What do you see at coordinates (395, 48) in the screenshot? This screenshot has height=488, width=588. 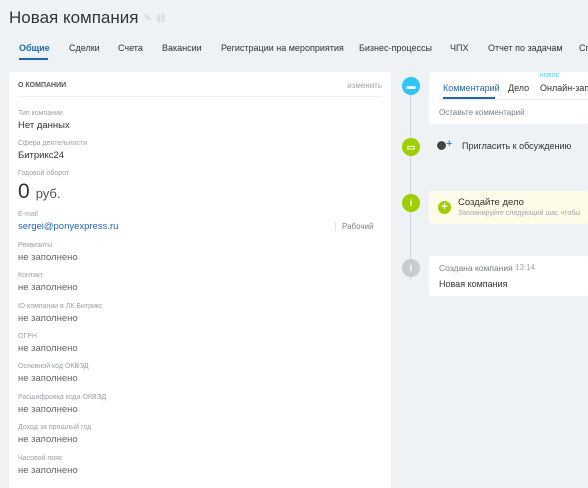 I see `tab-business-processes: Бизнес-процессы` at bounding box center [395, 48].